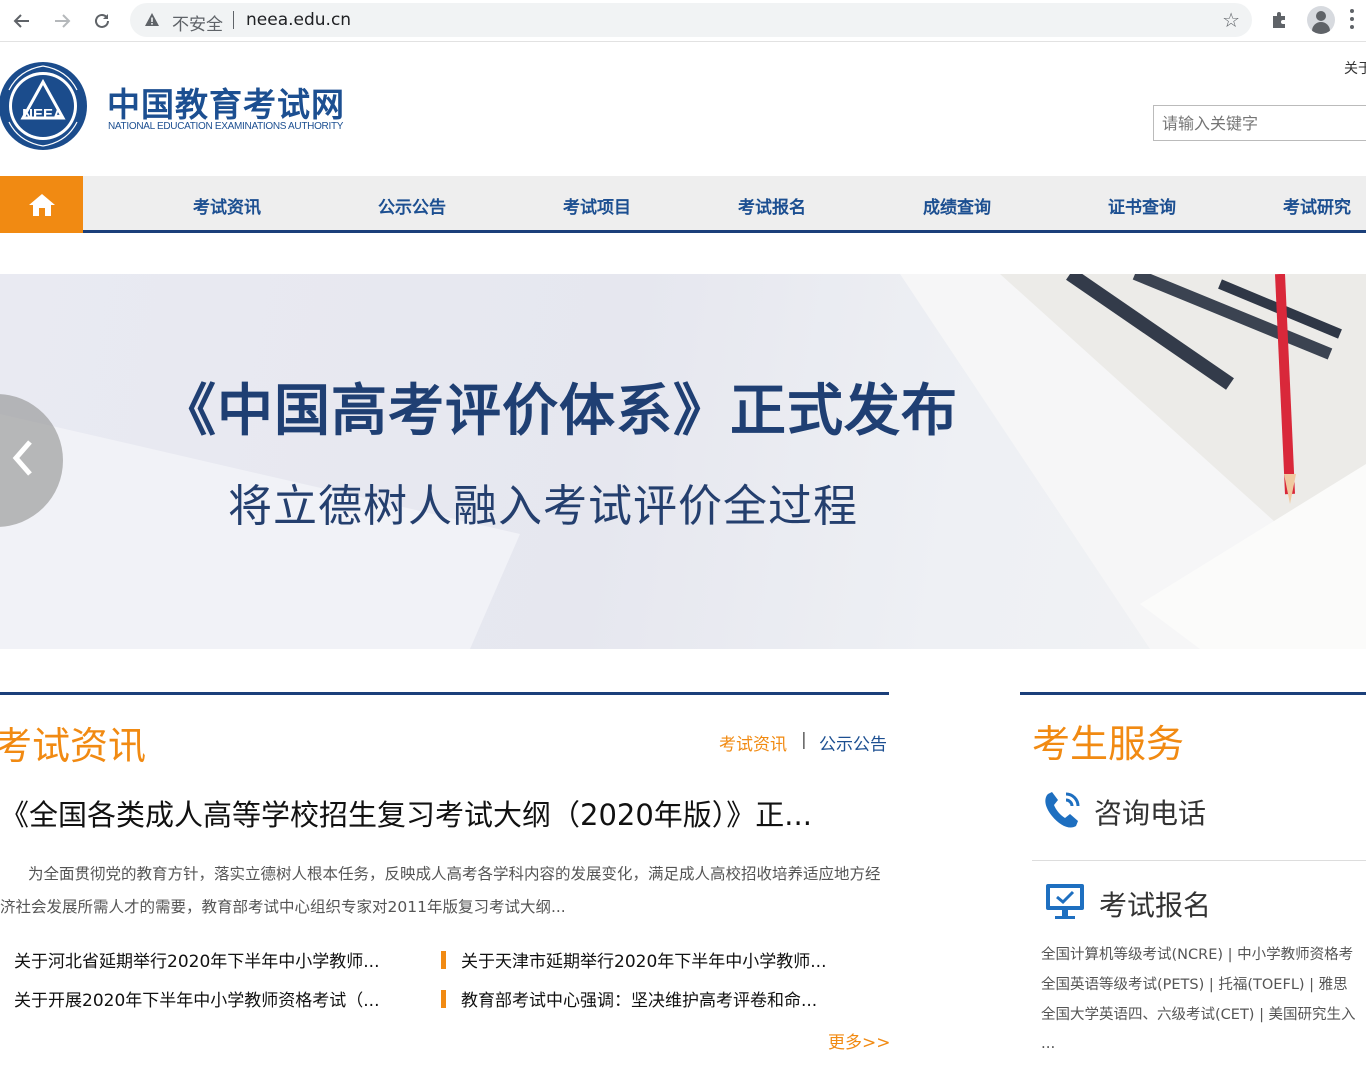  Describe the element at coordinates (1317, 205) in the screenshot. I see `nav-item-exam-research: 考试研究` at that location.